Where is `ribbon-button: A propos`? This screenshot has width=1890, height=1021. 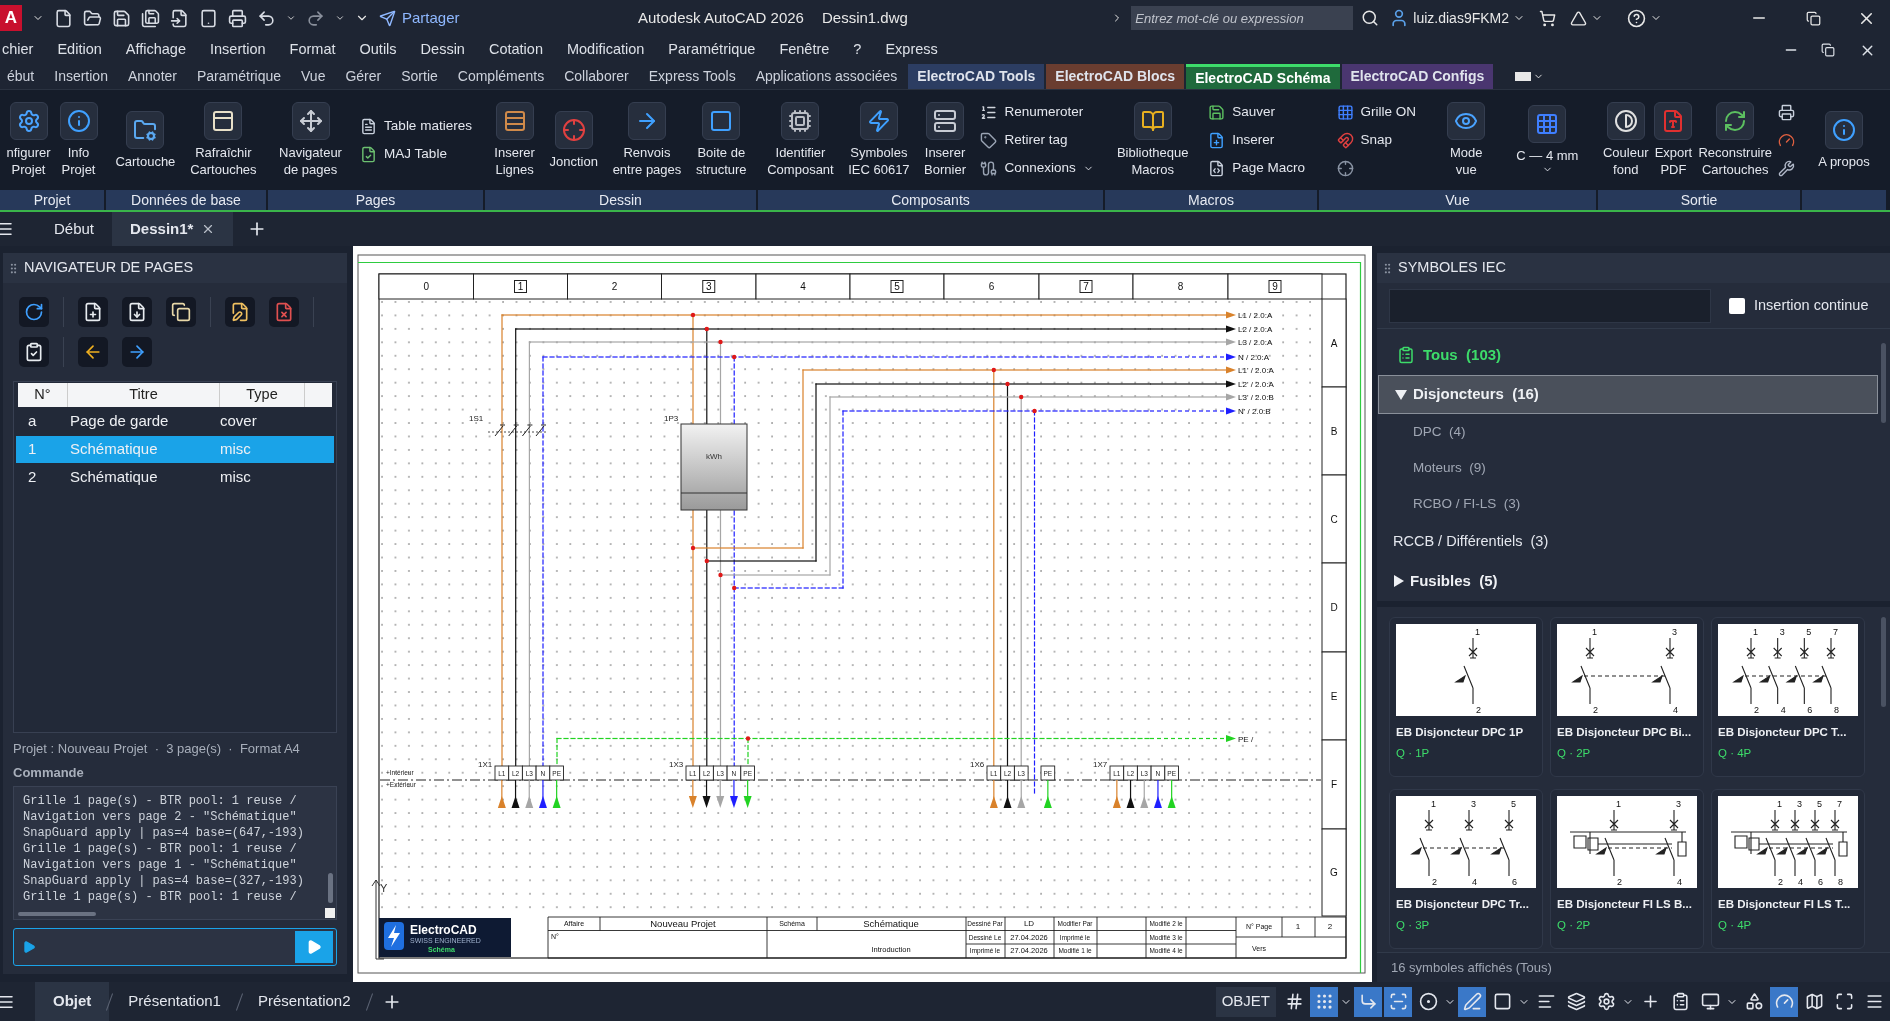 ribbon-button: A propos is located at coordinates (1844, 140).